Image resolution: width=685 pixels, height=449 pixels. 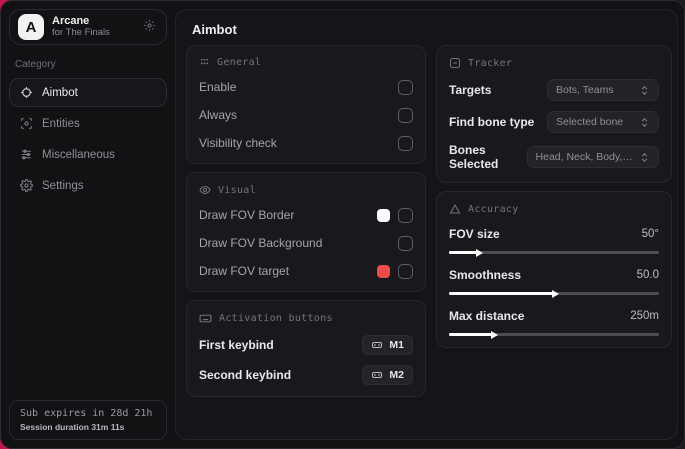 What do you see at coordinates (306, 271) in the screenshot?
I see `setting-row-fov-target: Draw FOV target` at bounding box center [306, 271].